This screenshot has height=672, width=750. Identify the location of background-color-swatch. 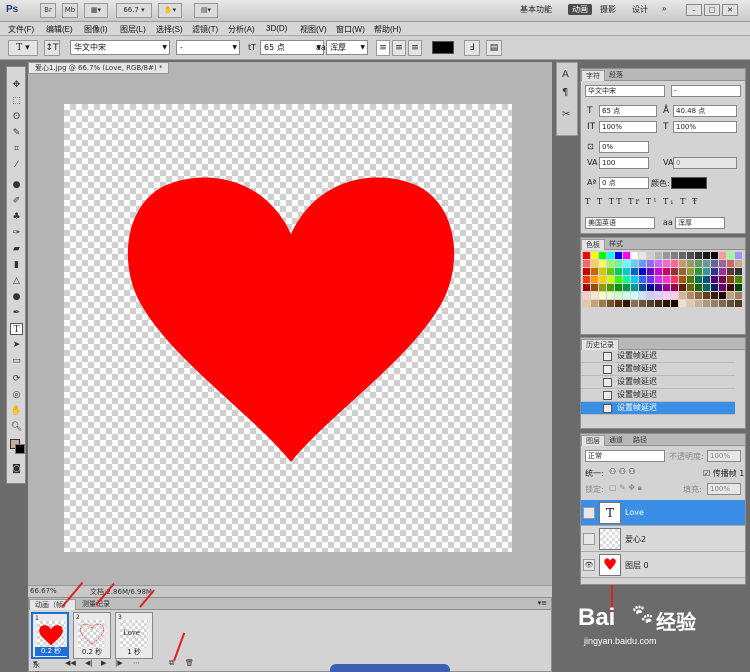
(20, 449).